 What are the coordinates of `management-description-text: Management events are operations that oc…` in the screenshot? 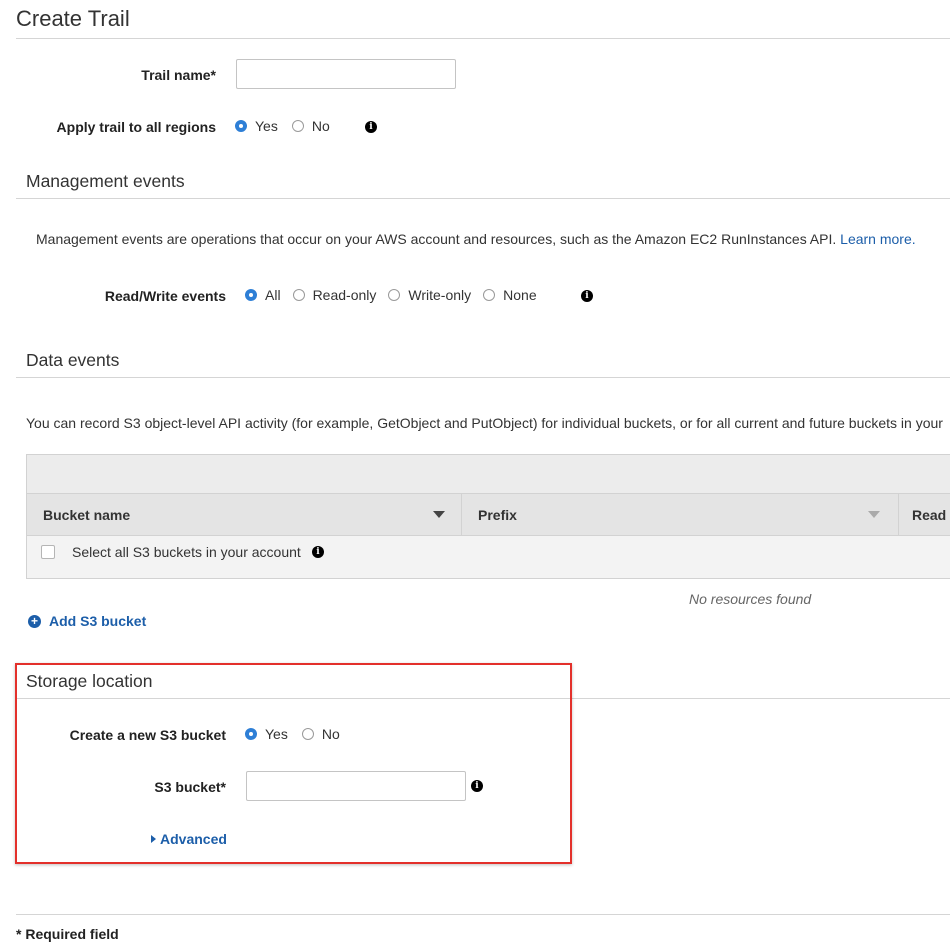 It's located at (436, 239).